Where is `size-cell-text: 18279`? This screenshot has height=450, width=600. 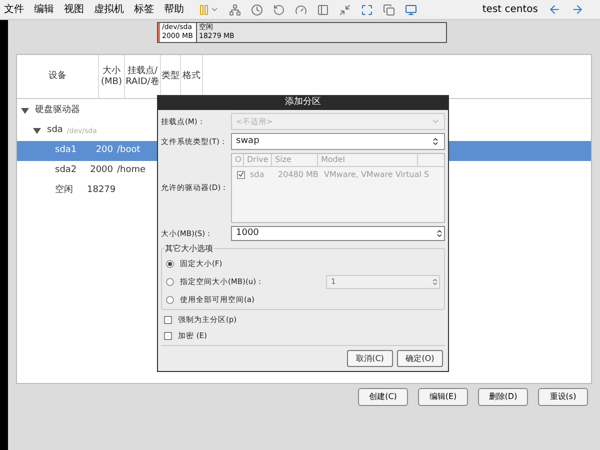 size-cell-text: 18279 is located at coordinates (100, 191).